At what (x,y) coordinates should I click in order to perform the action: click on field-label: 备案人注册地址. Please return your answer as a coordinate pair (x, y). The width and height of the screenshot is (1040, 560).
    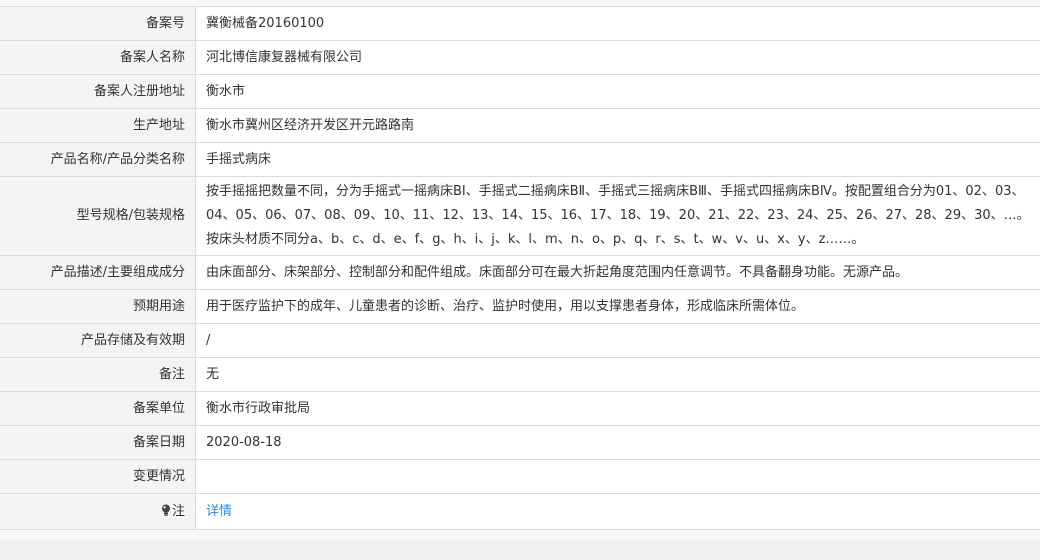
    Looking at the image, I should click on (98, 91).